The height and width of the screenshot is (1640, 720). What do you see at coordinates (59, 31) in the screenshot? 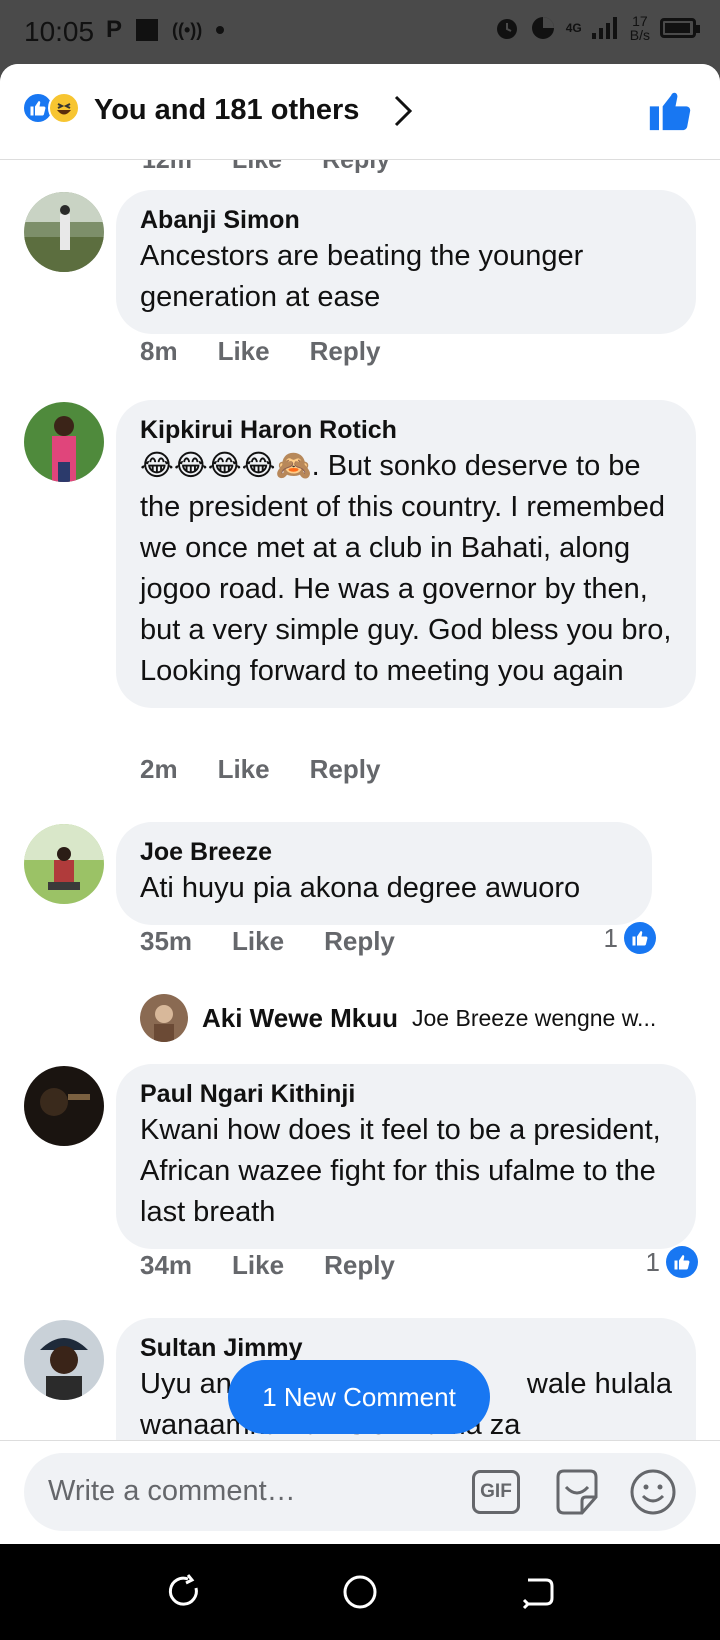
I see `status-time: 10:05` at bounding box center [59, 31].